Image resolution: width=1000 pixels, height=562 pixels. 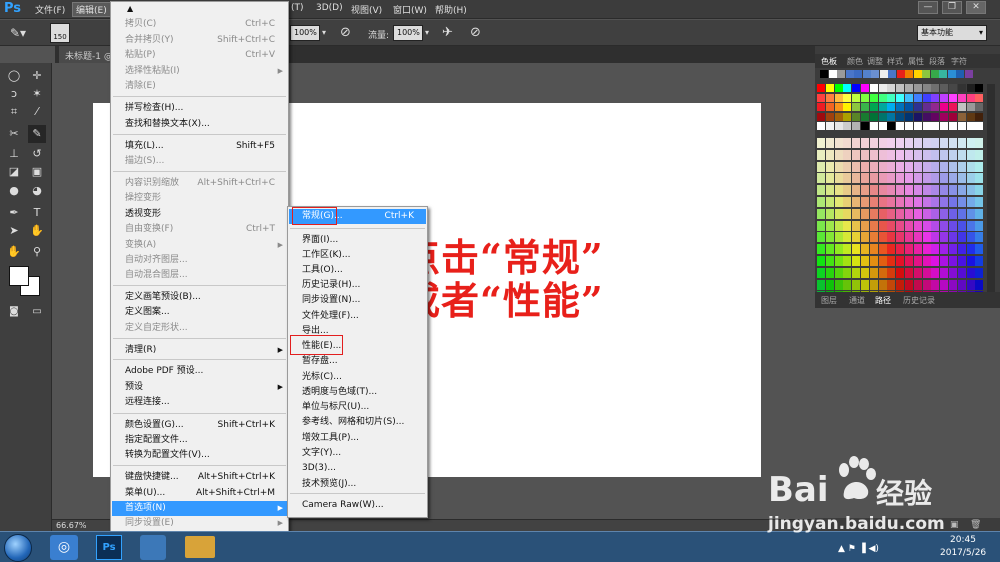 I want to click on menu-3d: 3D(D), so click(x=329, y=8).